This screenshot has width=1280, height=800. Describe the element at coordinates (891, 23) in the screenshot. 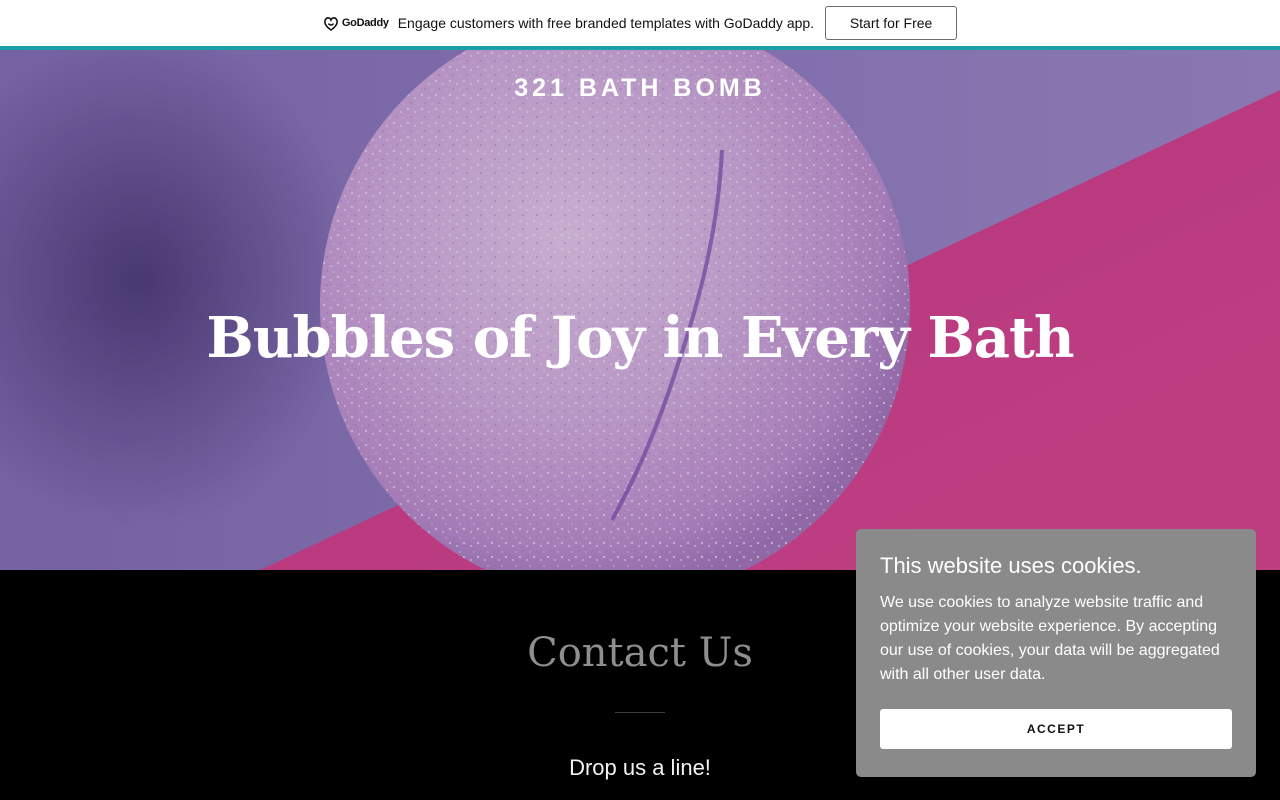

I see `start-for-free-button: Start for Free` at that location.